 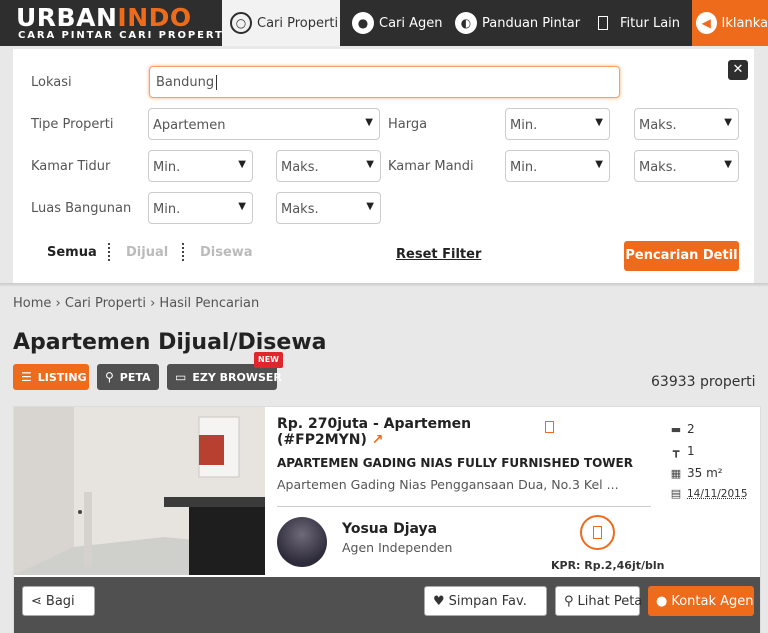 I want to click on calendar-icon: ▤, so click(x=676, y=493).